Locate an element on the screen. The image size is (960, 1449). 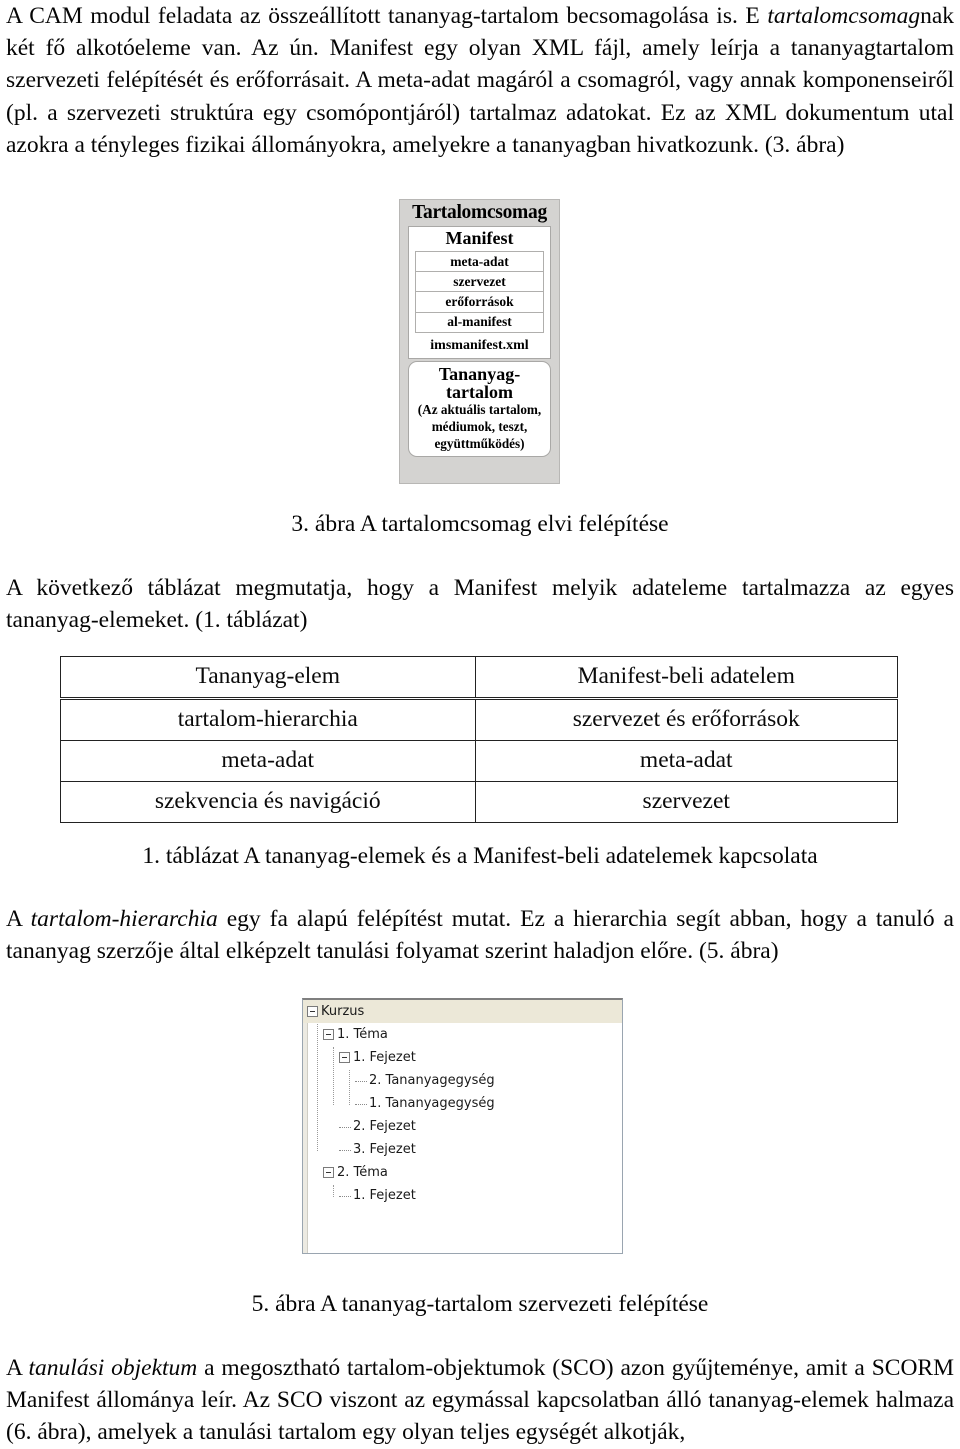
tree-node: 2. Téma is located at coordinates (462, 1172).